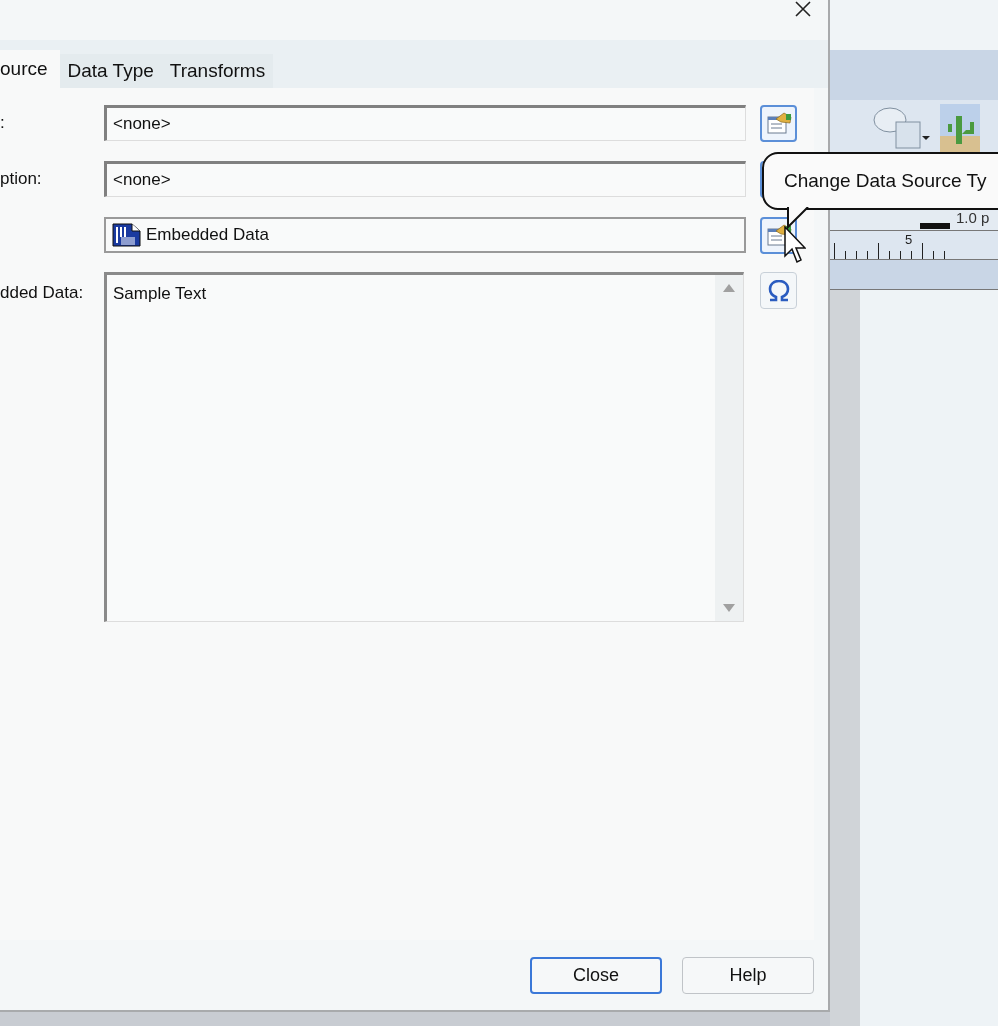 Image resolution: width=998 pixels, height=1026 pixels. What do you see at coordinates (880, 181) in the screenshot?
I see `tooltip: Change Data Source Ty` at bounding box center [880, 181].